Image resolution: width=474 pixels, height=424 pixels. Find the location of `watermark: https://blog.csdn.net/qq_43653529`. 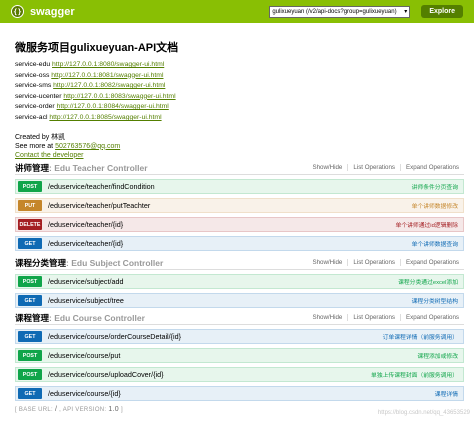

watermark: https://blog.csdn.net/qq_43653529 is located at coordinates (423, 413).